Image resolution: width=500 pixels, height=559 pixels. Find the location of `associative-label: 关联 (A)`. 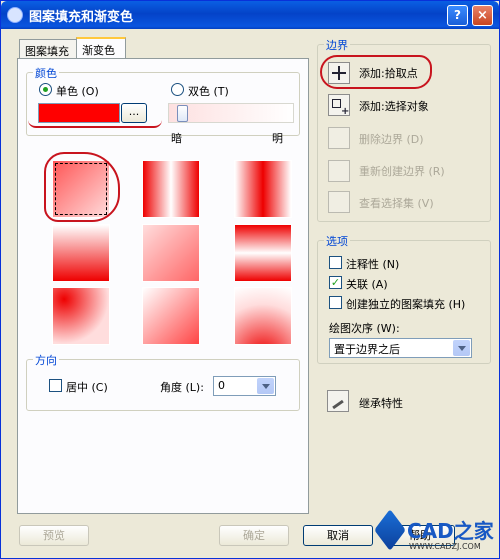

associative-label: 关联 (A) is located at coordinates (367, 284).